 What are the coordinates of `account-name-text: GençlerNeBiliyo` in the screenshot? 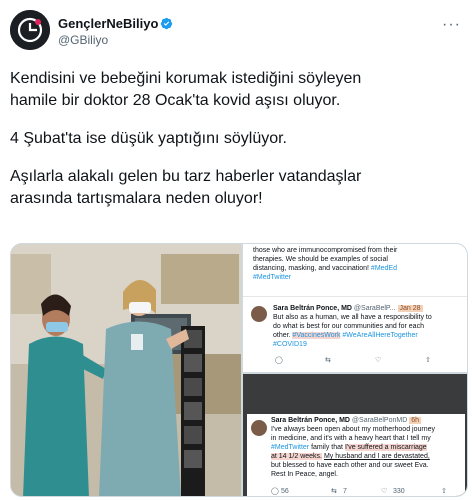 It's located at (108, 23).